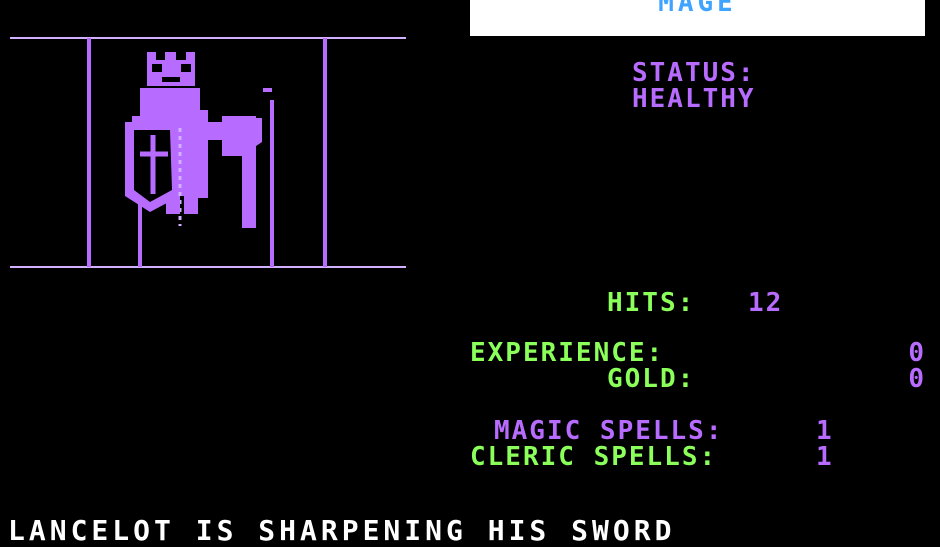  Describe the element at coordinates (917, 379) in the screenshot. I see `gold-value: 0` at that location.